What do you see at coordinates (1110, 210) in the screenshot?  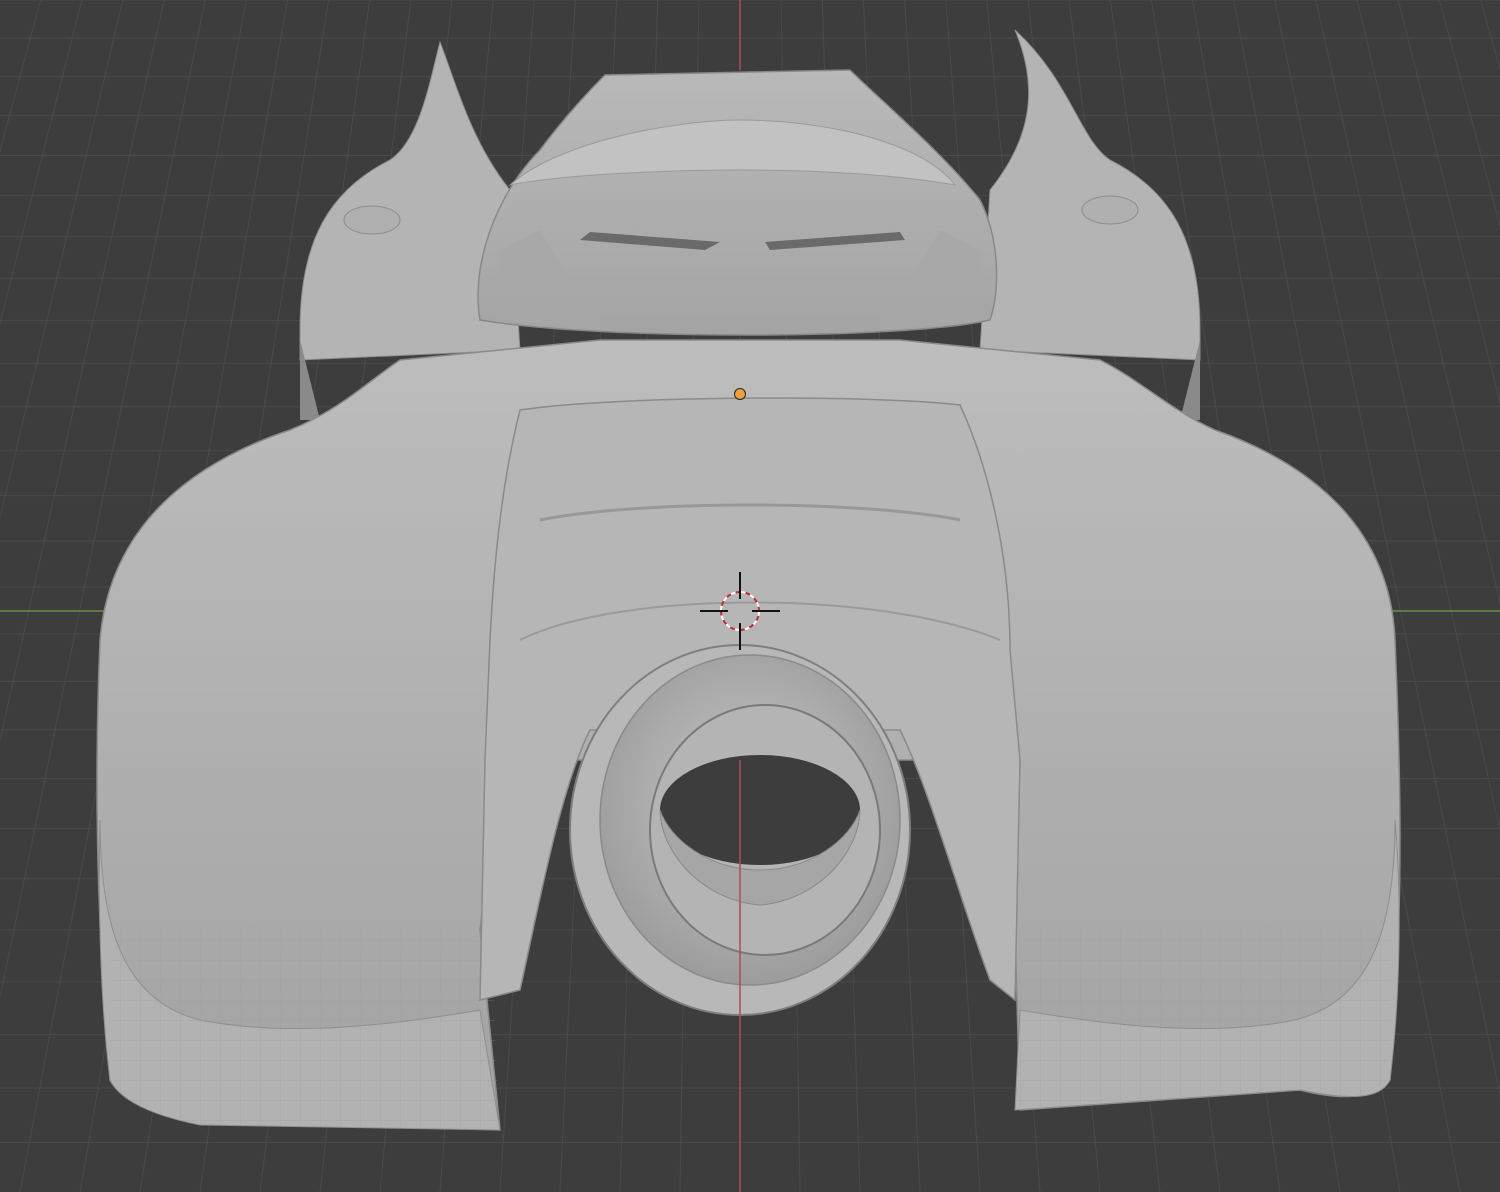 I see `right-tail-light` at bounding box center [1110, 210].